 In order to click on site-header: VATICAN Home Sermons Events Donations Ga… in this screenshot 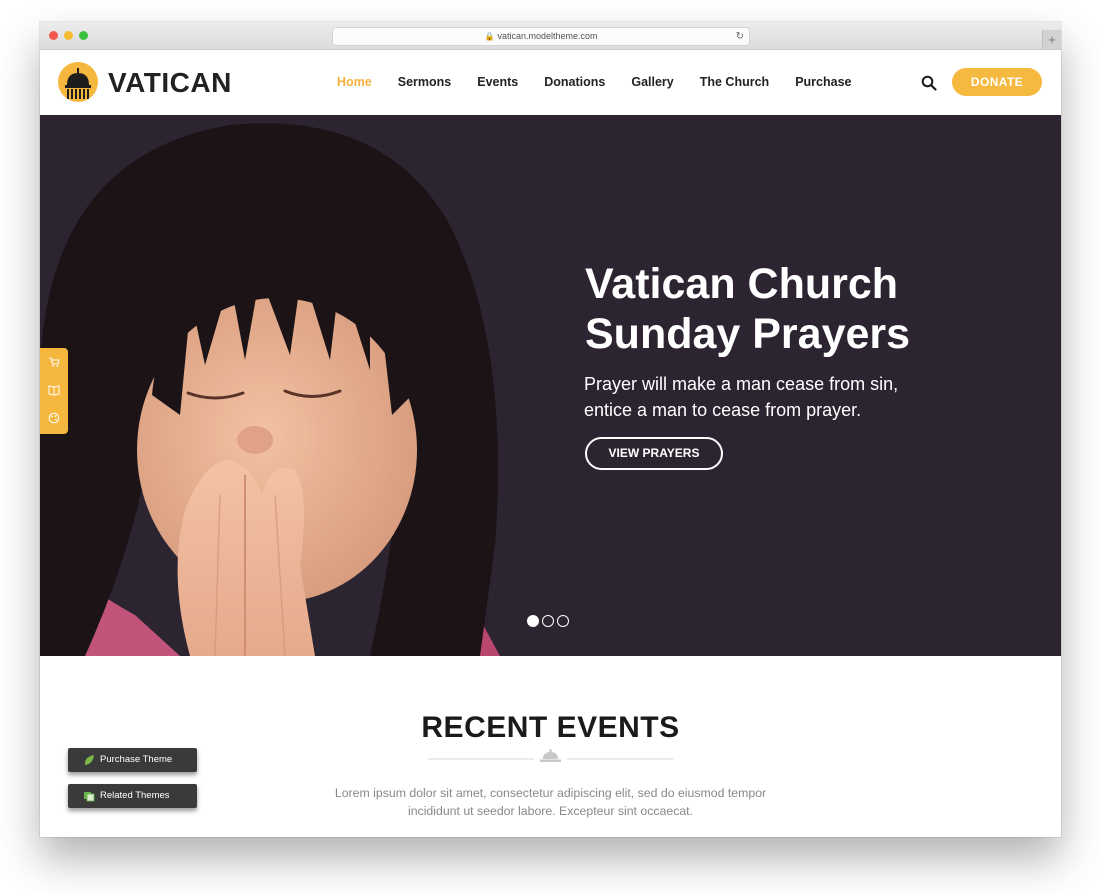, I will do `click(550, 82)`.